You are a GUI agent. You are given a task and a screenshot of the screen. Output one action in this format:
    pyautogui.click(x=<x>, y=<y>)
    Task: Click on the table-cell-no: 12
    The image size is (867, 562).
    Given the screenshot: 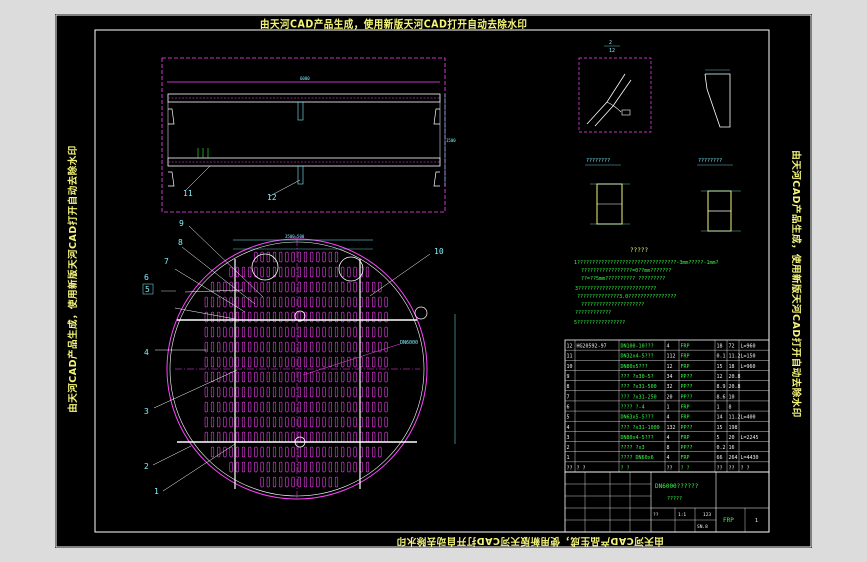 What is the action you would take?
    pyautogui.click(x=570, y=347)
    